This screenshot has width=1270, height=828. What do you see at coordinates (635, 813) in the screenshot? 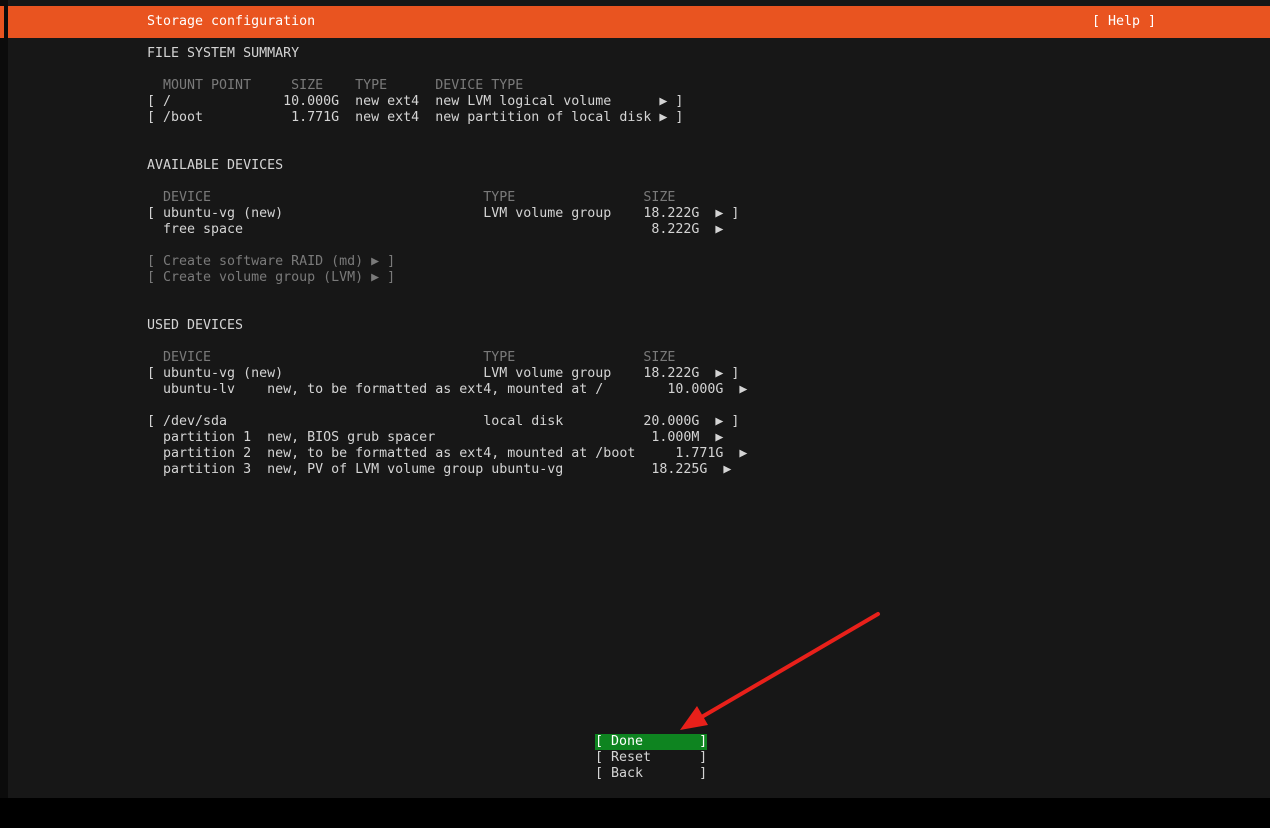
I see `bottom-bar` at bounding box center [635, 813].